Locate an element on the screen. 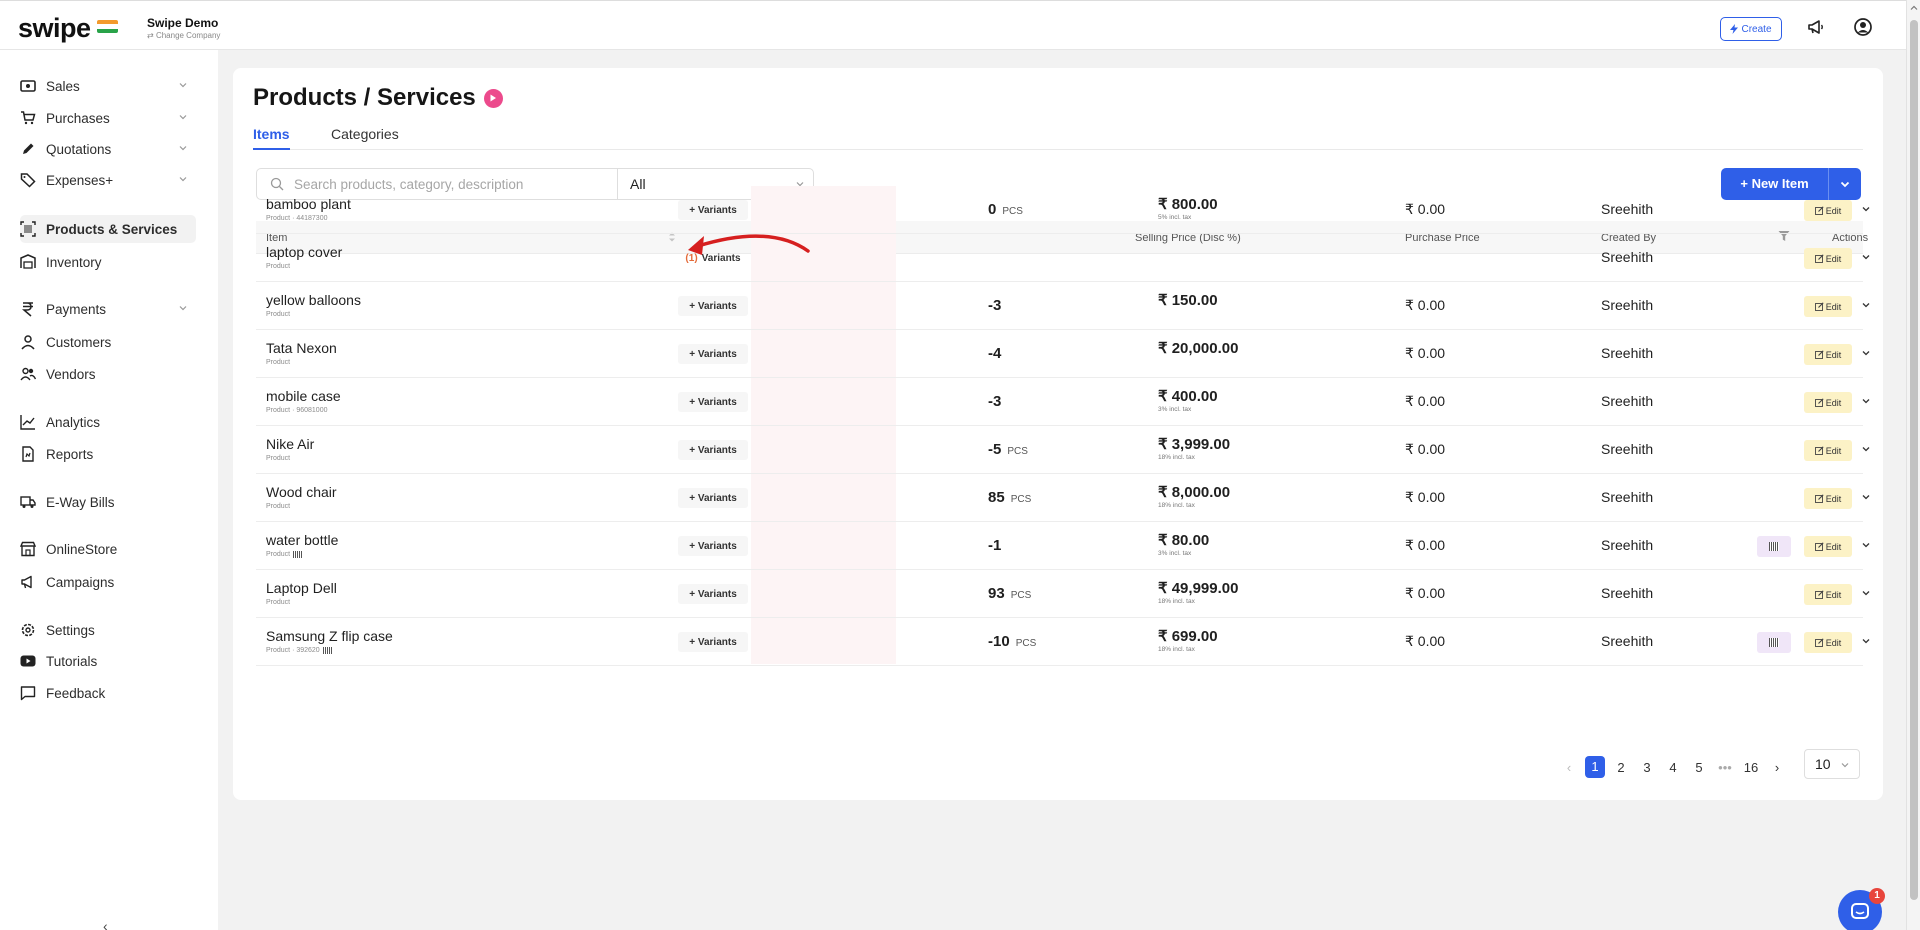 The width and height of the screenshot is (1920, 930). sidebar-item-e-way-bills: E-Way Bills is located at coordinates (108, 502).